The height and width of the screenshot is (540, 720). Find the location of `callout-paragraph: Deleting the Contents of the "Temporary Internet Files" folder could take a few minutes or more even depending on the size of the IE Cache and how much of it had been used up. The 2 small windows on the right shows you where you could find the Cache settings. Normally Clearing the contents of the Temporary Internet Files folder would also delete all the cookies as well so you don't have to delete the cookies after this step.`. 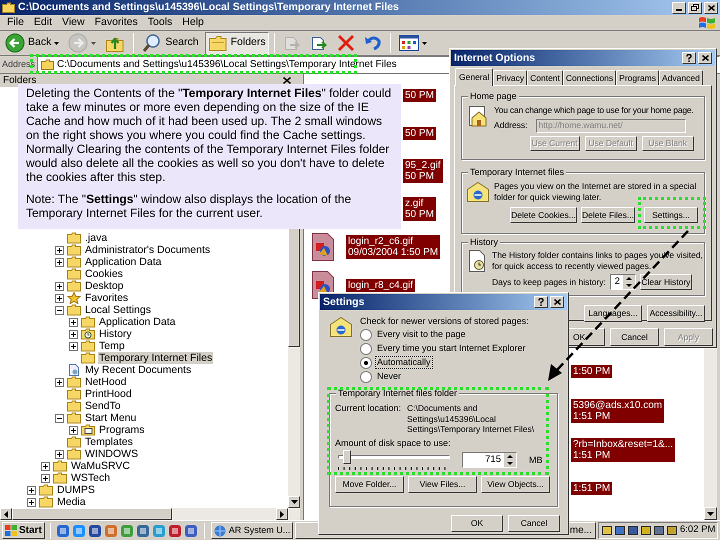

callout-paragraph: Deleting the Contents of the "Temporary Internet Files" folder could take a few minutes or more even depending on the size of the IE Cache and how much of it had been used up. The 2 small windows on the right shows you where you could find the Cache settings. Normally Clearing the contents of the Temporary Internet Files folder would also delete all the cookies as well so you don't have to delete the cookies after this step. is located at coordinates (209, 135).